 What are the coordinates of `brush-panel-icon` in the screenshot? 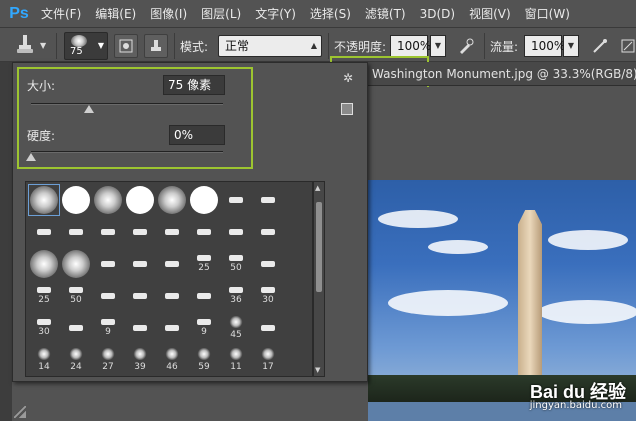 It's located at (126, 46).